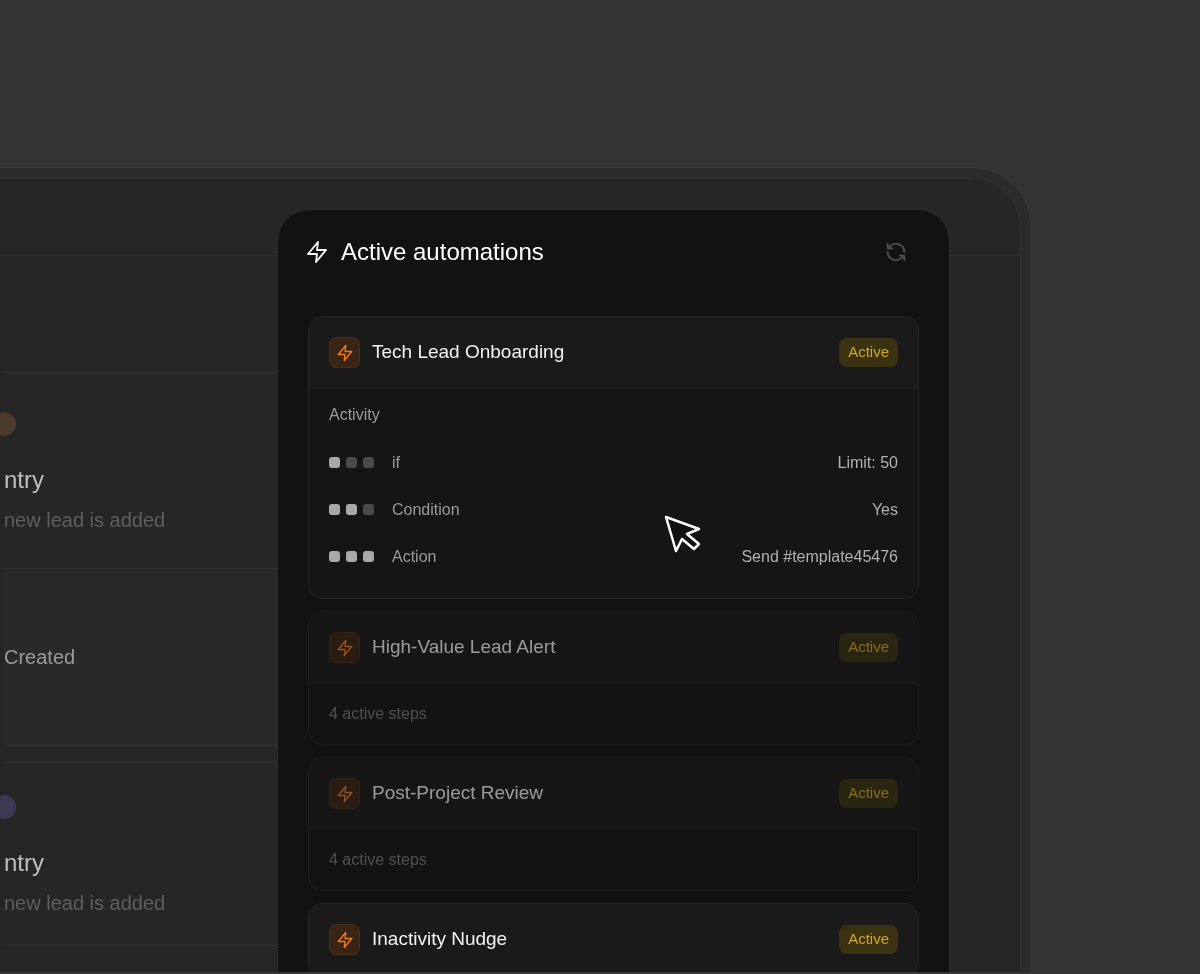  I want to click on step-label: Condition, so click(426, 509).